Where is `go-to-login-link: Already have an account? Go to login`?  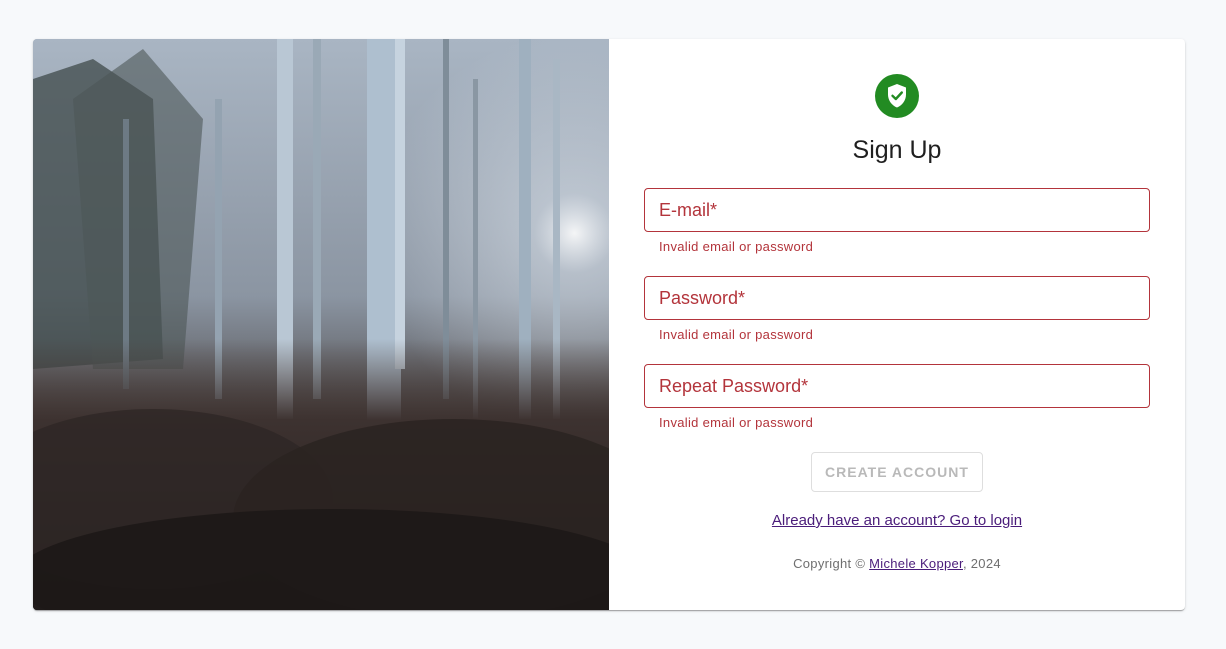
go-to-login-link: Already have an account? Go to login is located at coordinates (897, 520).